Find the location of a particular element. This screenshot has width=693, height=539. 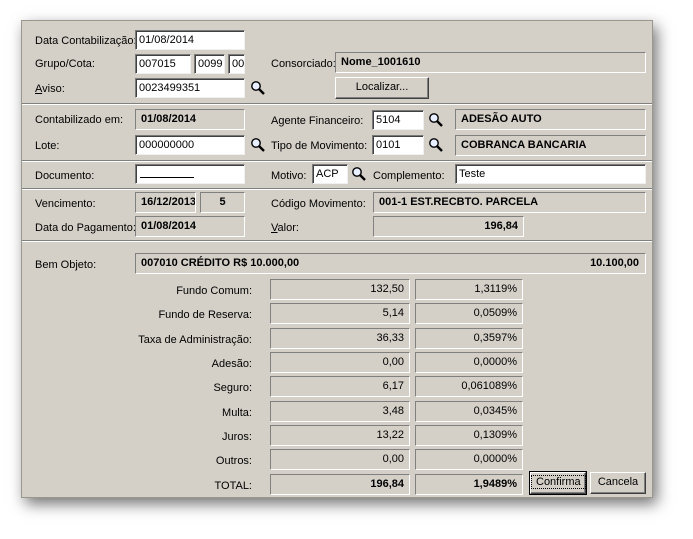

tipo-movimento-name-value: COBRANCA BANCARIA is located at coordinates (550, 145).